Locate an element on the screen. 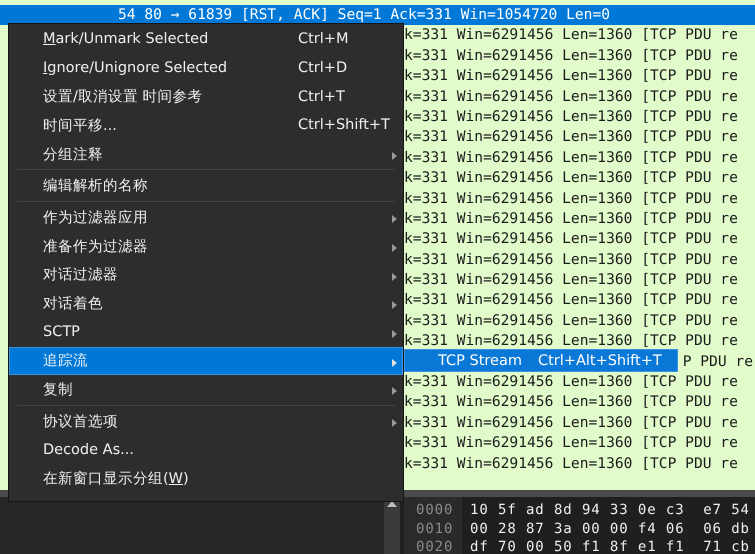 This screenshot has height=554, width=755. up-arrow-icon is located at coordinates (392, 504).